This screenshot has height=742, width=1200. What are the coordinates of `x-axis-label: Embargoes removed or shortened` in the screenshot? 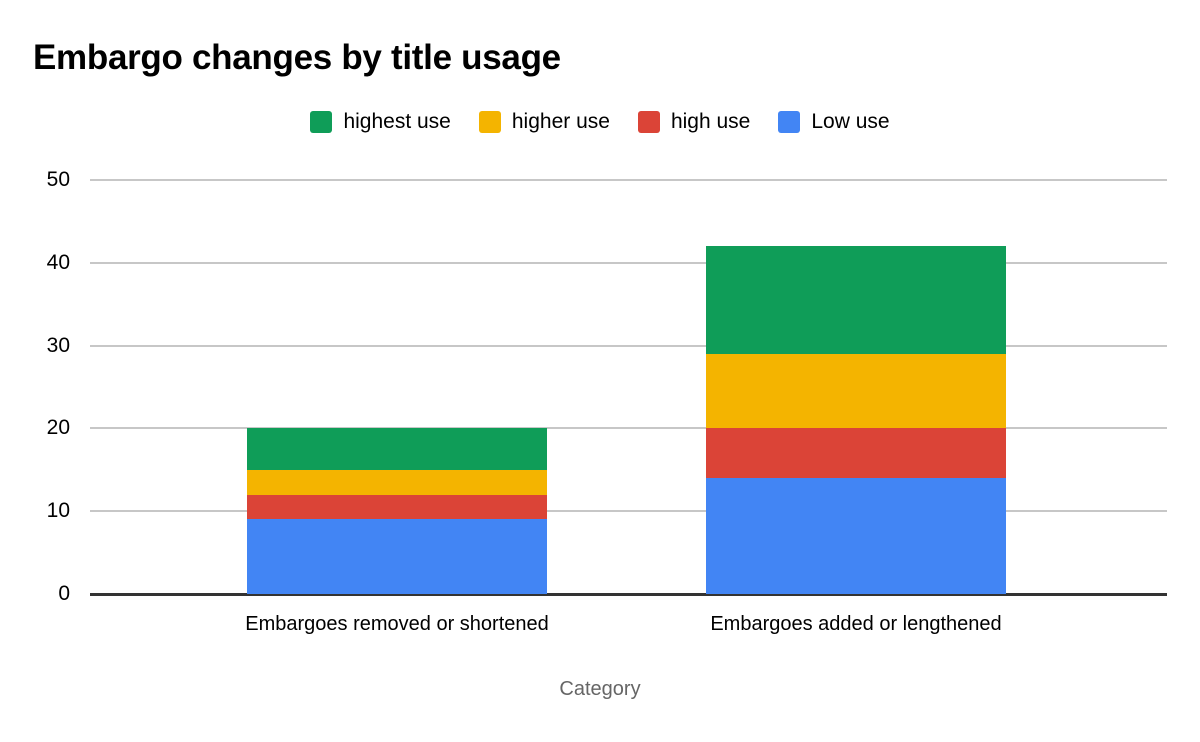 It's located at (397, 624).